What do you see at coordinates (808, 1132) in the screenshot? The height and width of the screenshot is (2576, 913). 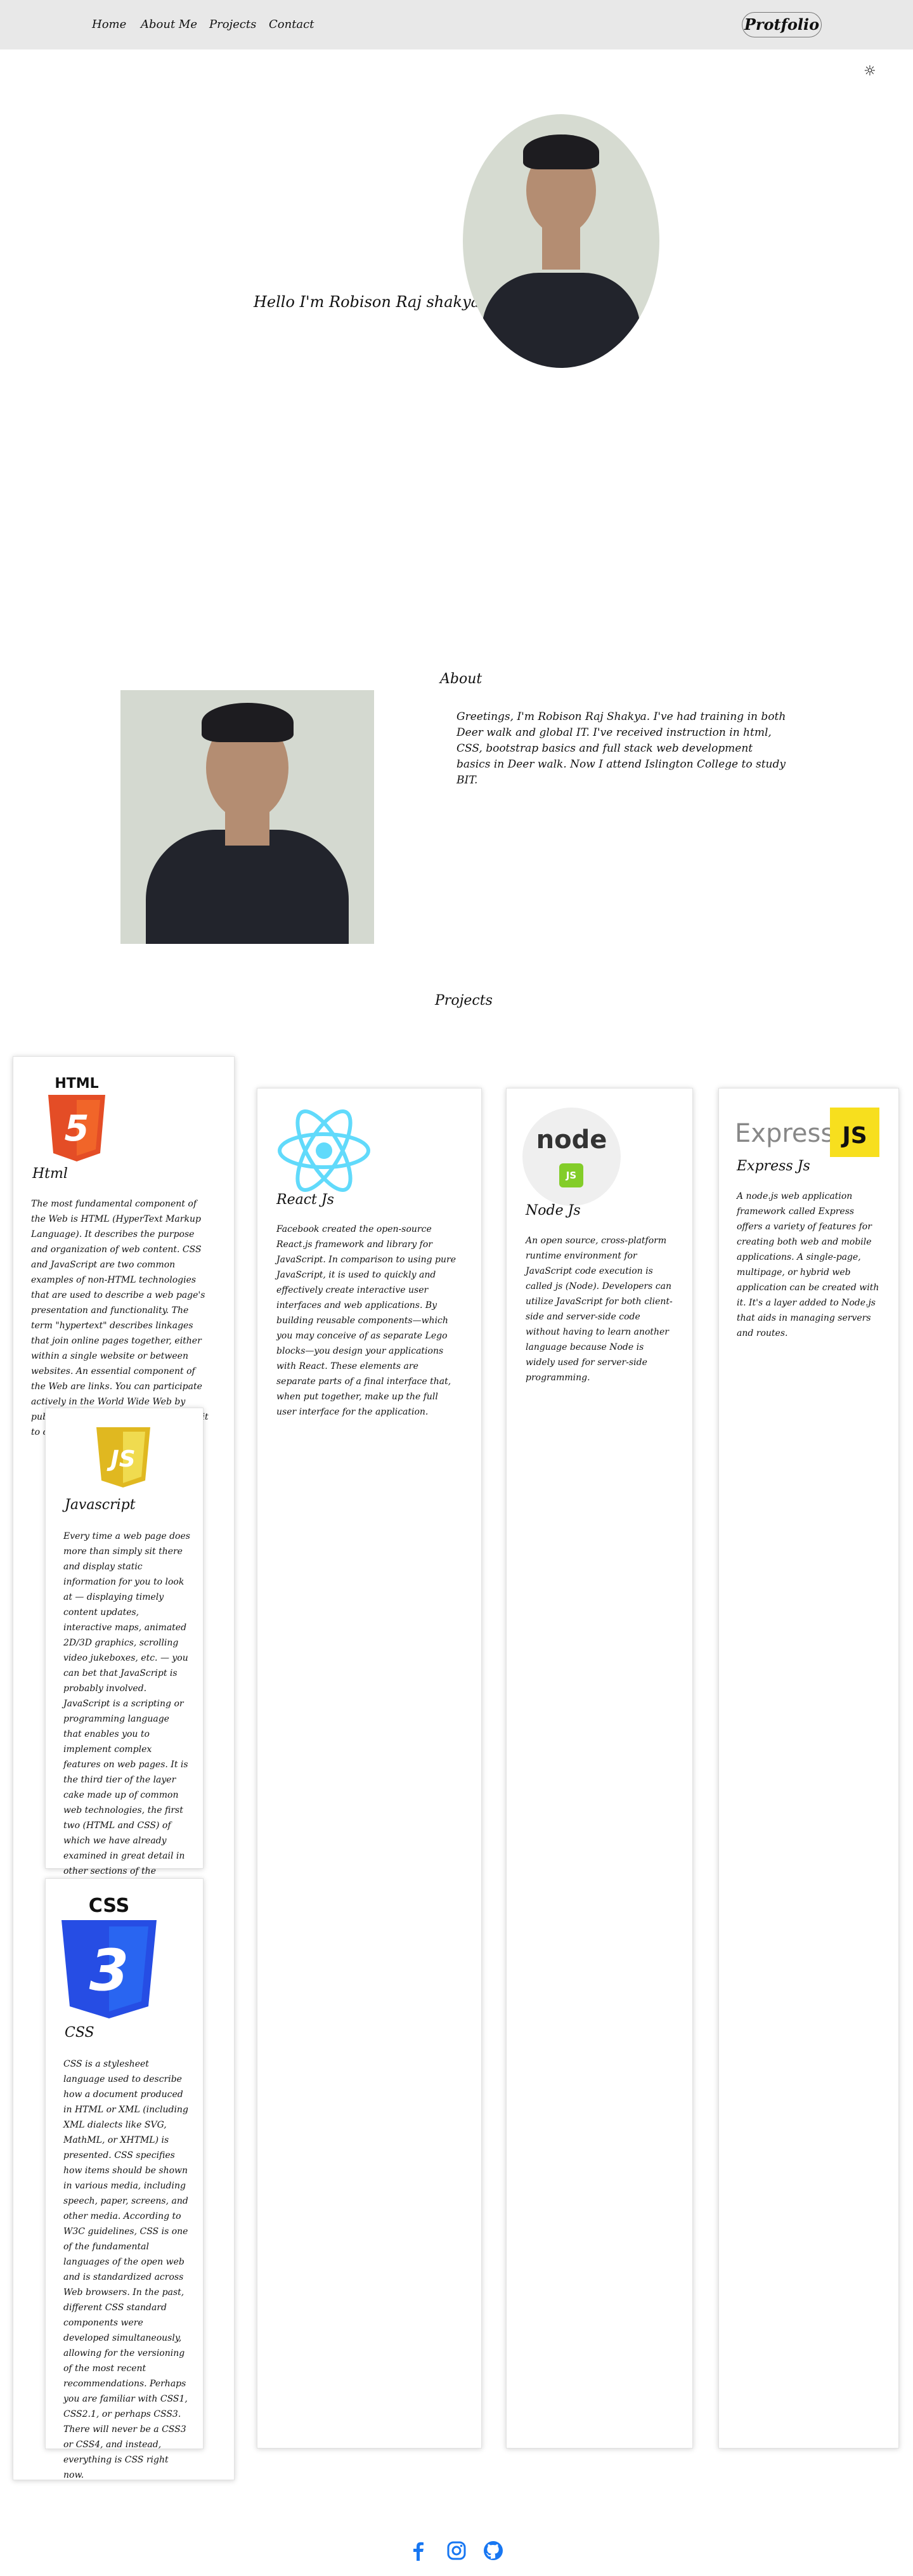 I see `express-logo-icon: Express JS` at bounding box center [808, 1132].